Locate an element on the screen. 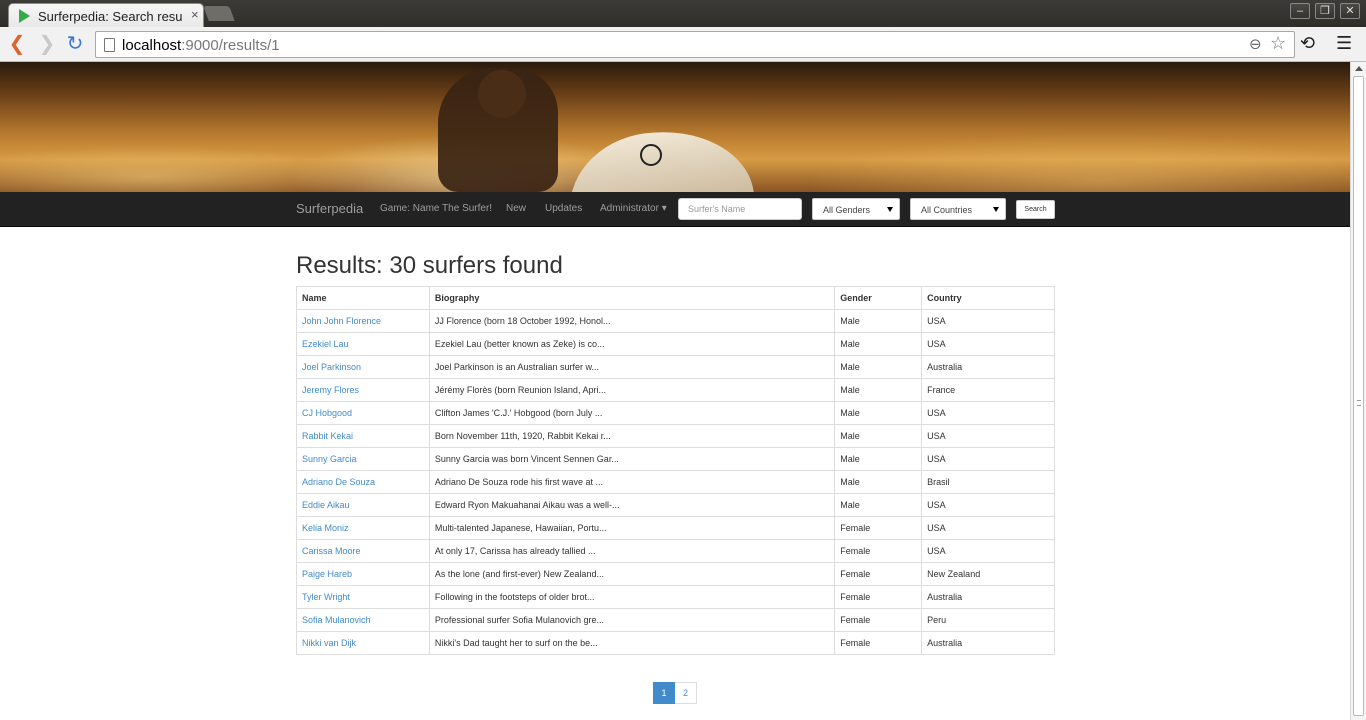  scrollbar-thumb is located at coordinates (1358, 396).